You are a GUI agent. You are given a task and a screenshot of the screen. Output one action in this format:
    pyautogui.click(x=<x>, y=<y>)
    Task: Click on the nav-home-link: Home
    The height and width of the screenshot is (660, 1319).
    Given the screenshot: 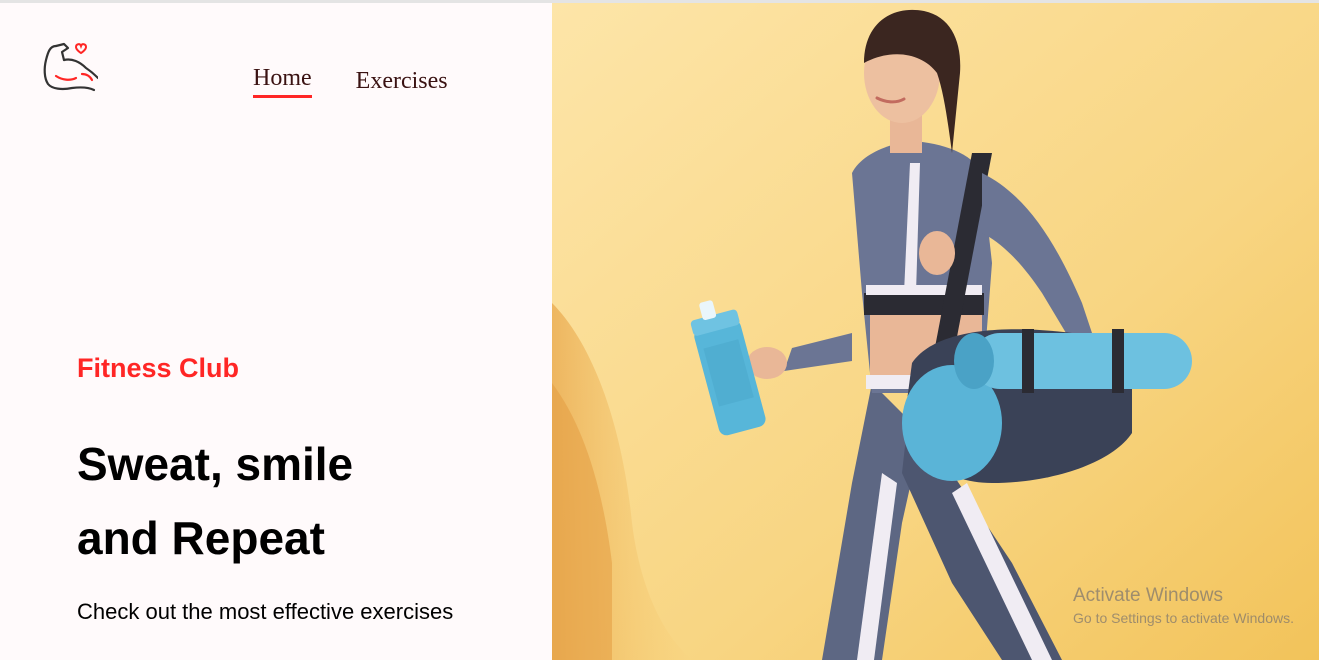 What is the action you would take?
    pyautogui.click(x=282, y=80)
    